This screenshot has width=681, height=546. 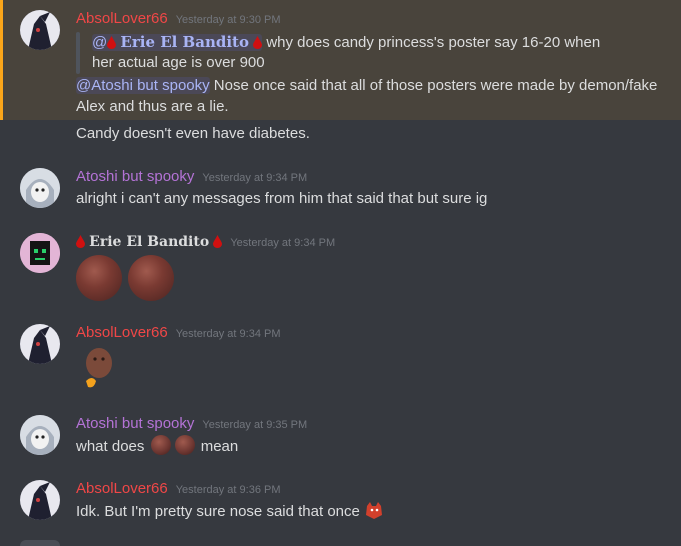 I want to click on mention-atoshi: @Atoshi but spooky, so click(x=143, y=85).